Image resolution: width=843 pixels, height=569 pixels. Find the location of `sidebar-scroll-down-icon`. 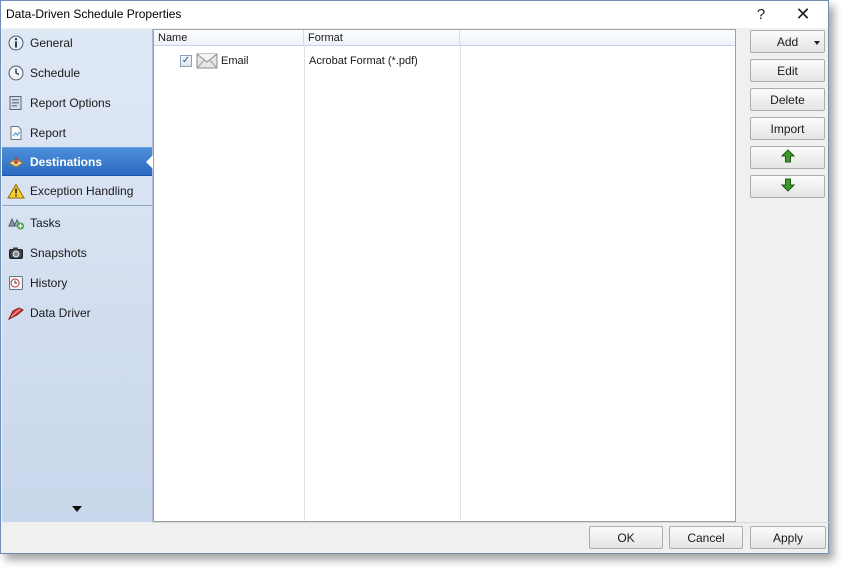

sidebar-scroll-down-icon is located at coordinates (77, 509).